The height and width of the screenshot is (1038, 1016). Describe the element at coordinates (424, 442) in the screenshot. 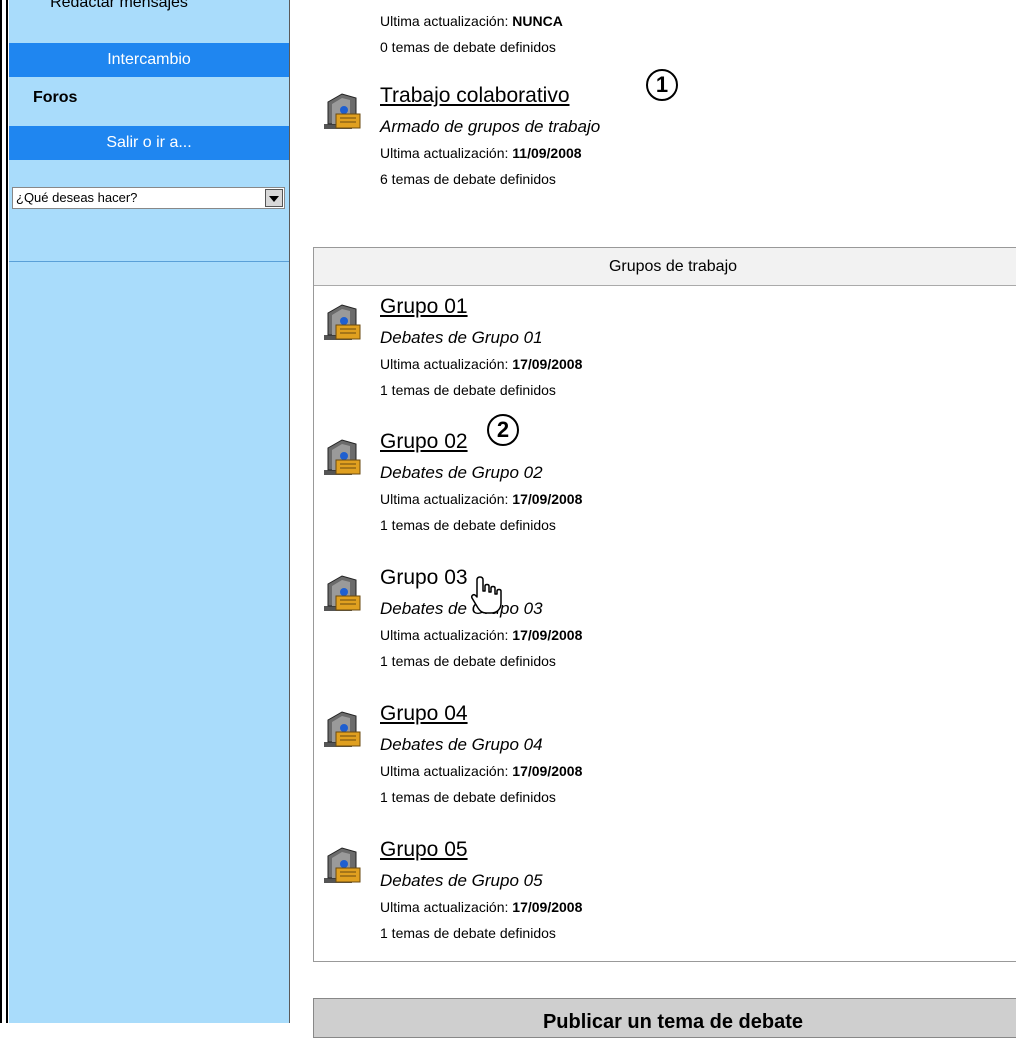

I see `group-title-link: Grupo 02` at that location.